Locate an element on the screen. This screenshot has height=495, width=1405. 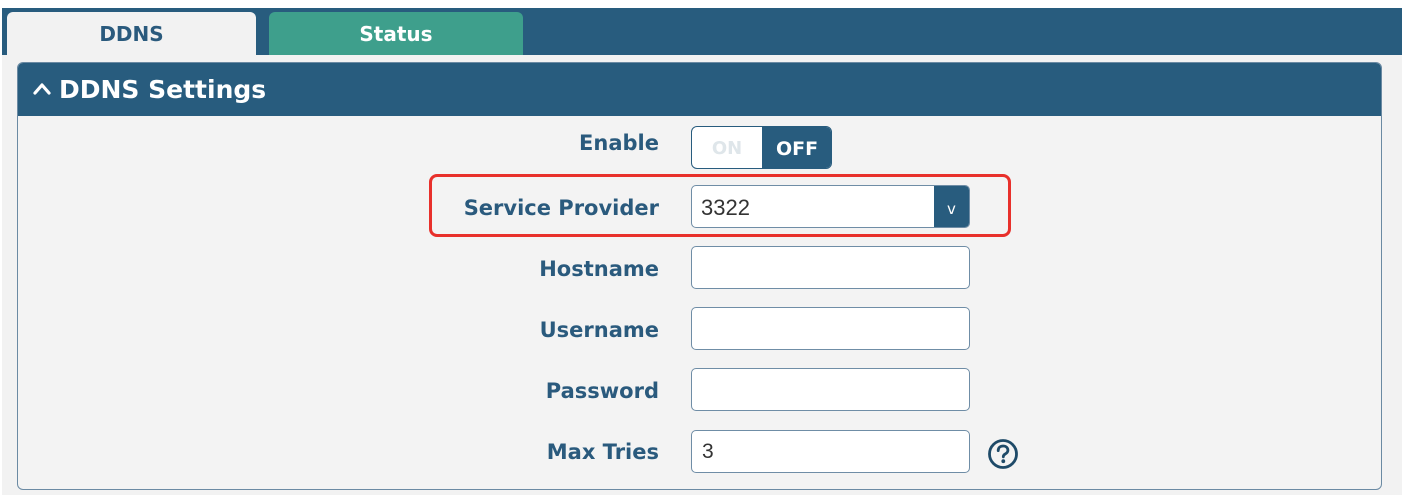
max-tries-input is located at coordinates (830, 451).